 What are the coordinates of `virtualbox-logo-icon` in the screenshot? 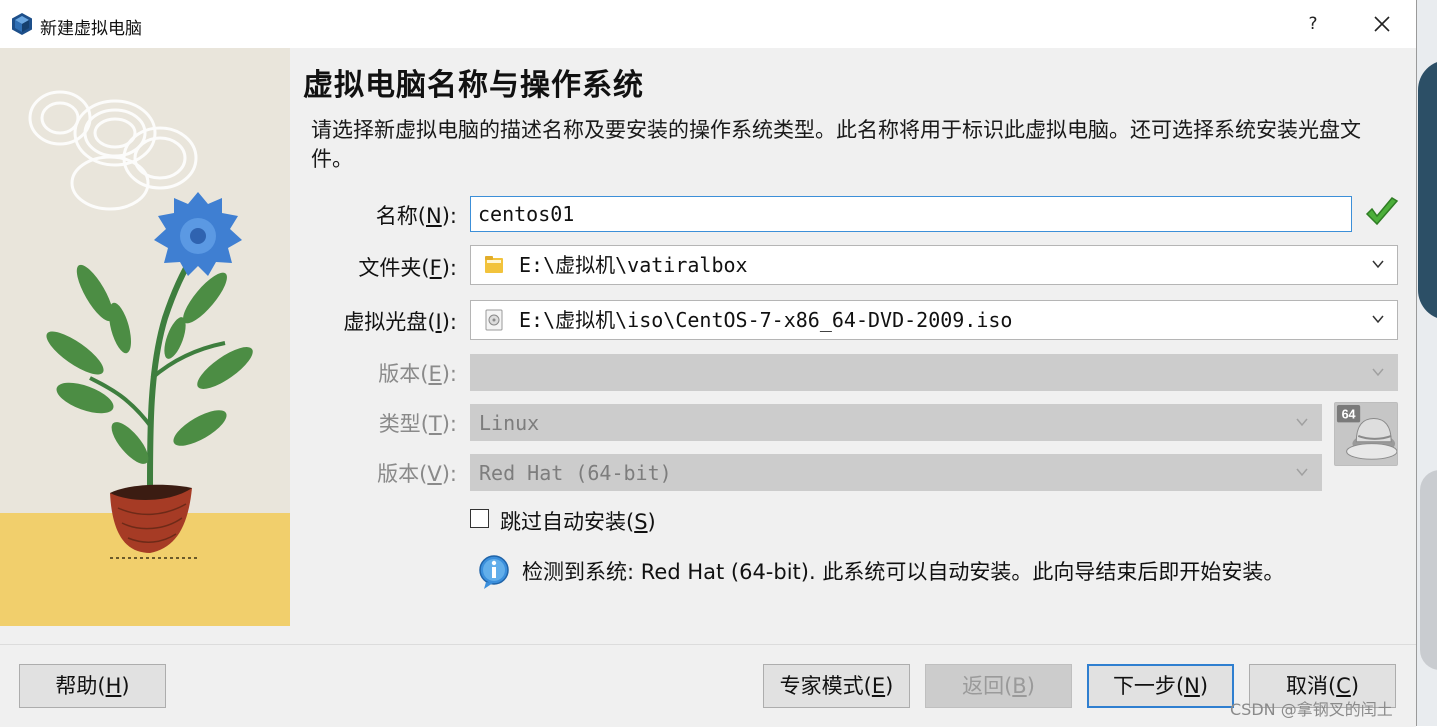 It's located at (22, 24).